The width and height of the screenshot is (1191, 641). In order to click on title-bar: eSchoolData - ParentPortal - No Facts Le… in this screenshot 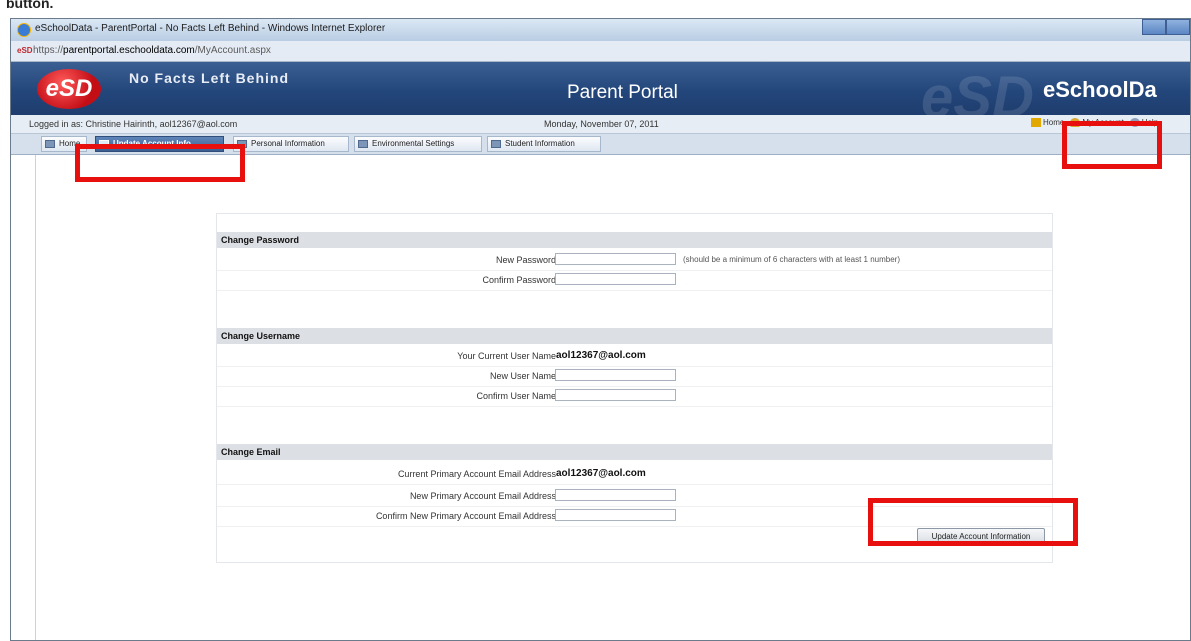, I will do `click(600, 30)`.